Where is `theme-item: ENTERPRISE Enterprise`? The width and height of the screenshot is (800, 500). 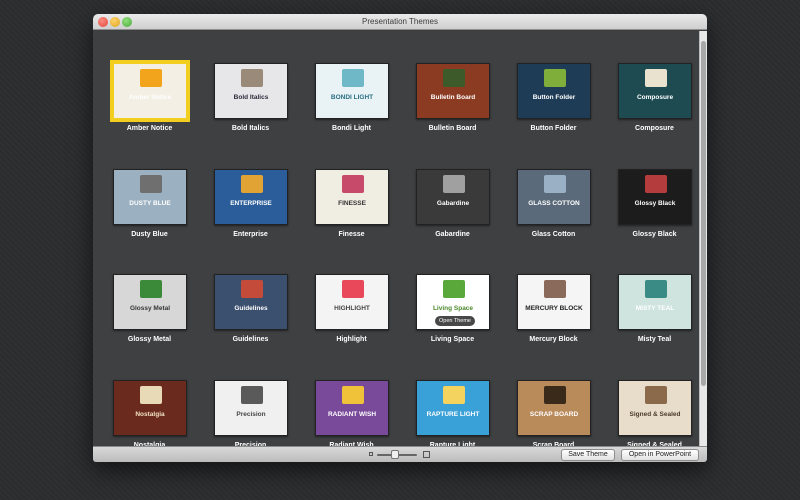 theme-item: ENTERPRISE Enterprise is located at coordinates (250, 221).